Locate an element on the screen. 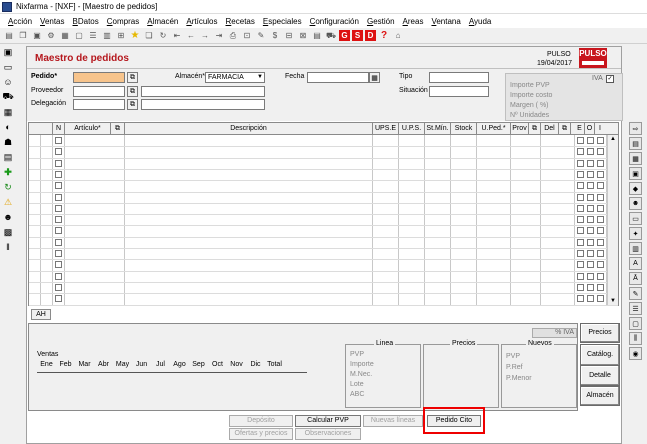 The image size is (647, 444). tree-icon: ⊞ is located at coordinates (121, 36).